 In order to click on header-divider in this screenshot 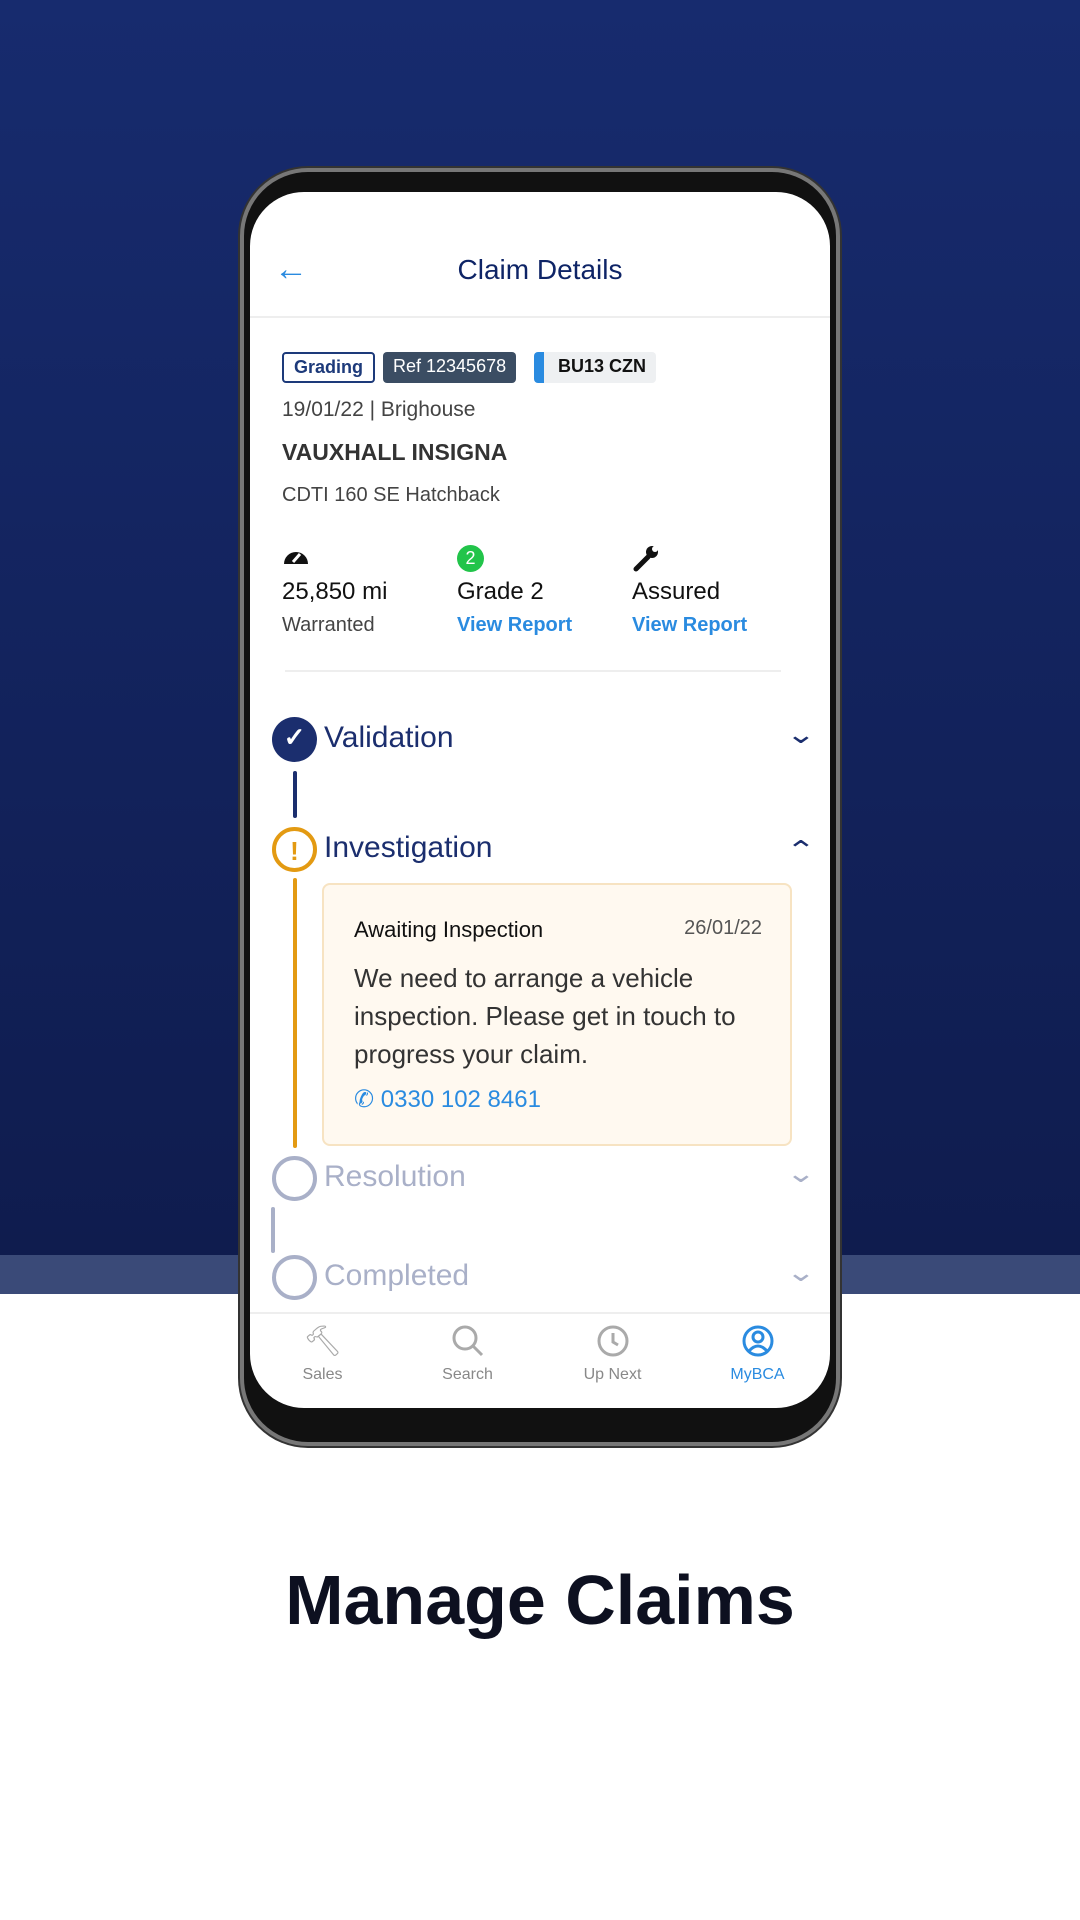, I will do `click(540, 317)`.